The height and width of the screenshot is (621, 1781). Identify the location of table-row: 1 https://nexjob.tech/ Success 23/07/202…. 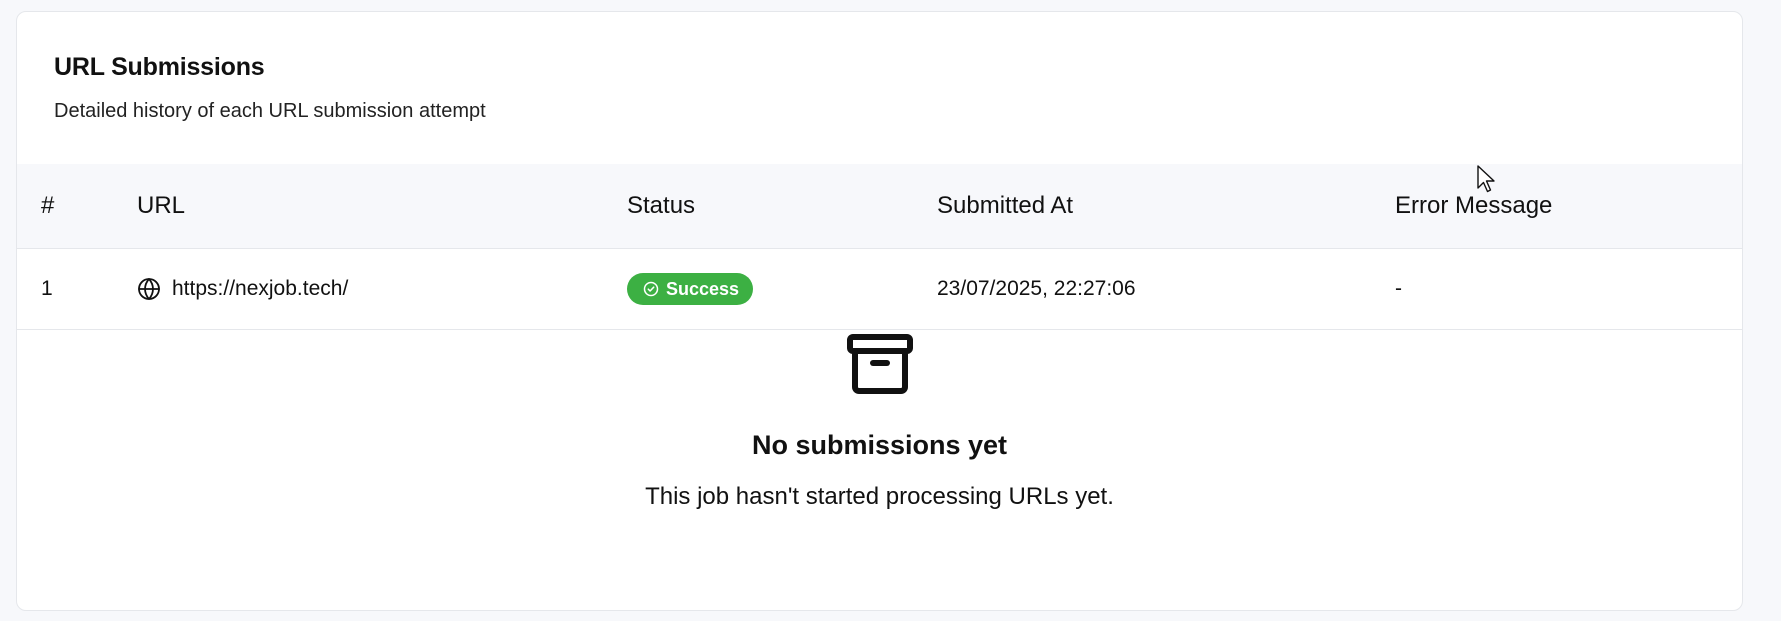
(879, 289).